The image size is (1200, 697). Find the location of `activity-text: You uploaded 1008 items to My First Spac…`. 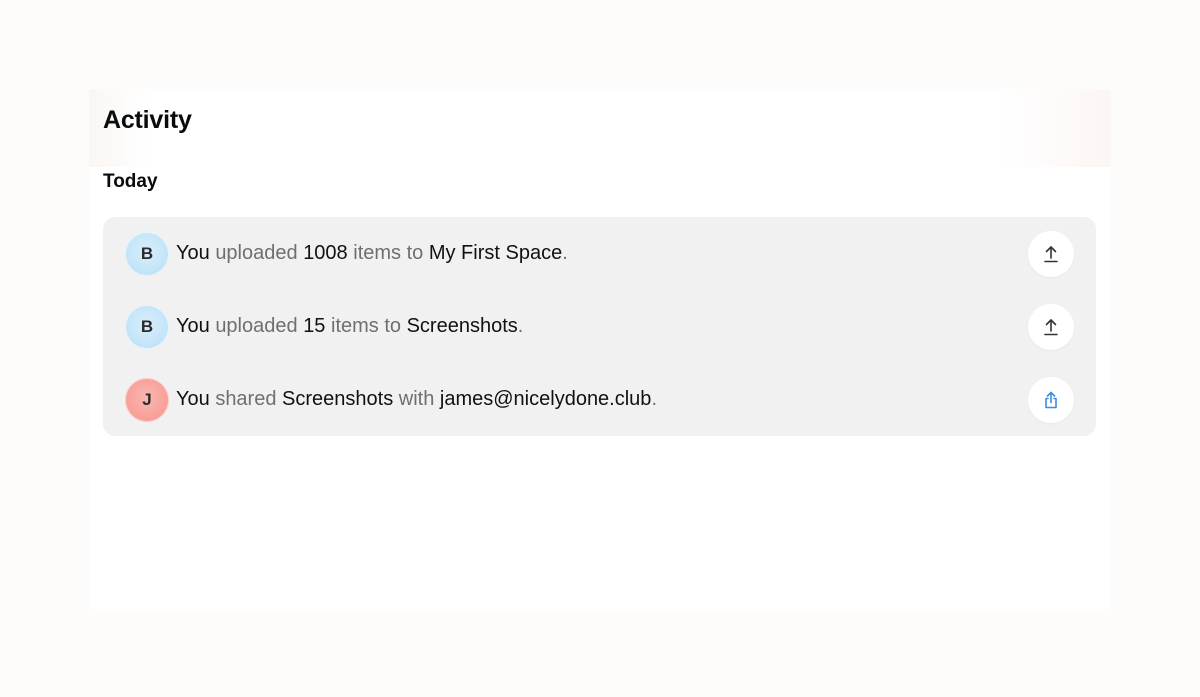

activity-text: You uploaded 1008 items to My First Spac… is located at coordinates (372, 253).